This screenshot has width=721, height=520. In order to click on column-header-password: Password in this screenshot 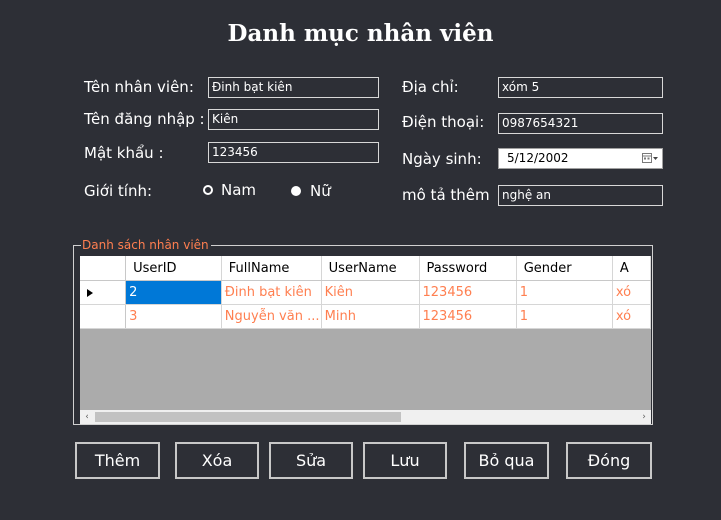, I will do `click(468, 268)`.